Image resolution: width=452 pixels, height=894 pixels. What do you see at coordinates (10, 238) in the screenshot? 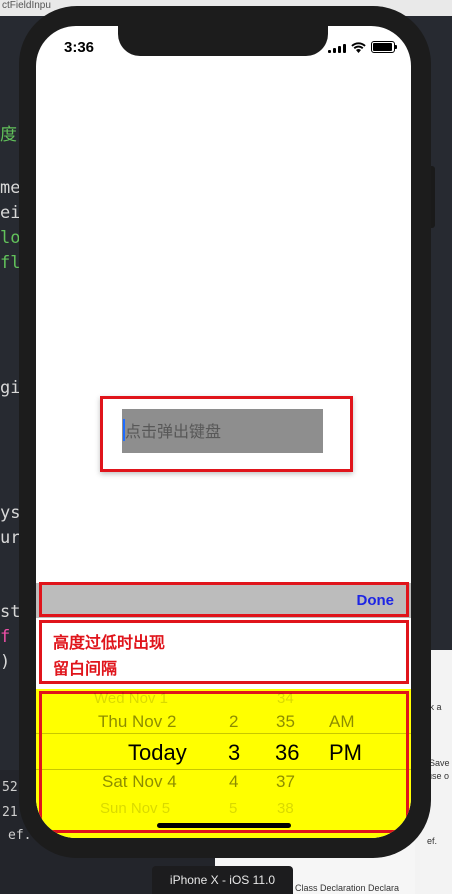
I see `code-fragment: lo` at bounding box center [10, 238].